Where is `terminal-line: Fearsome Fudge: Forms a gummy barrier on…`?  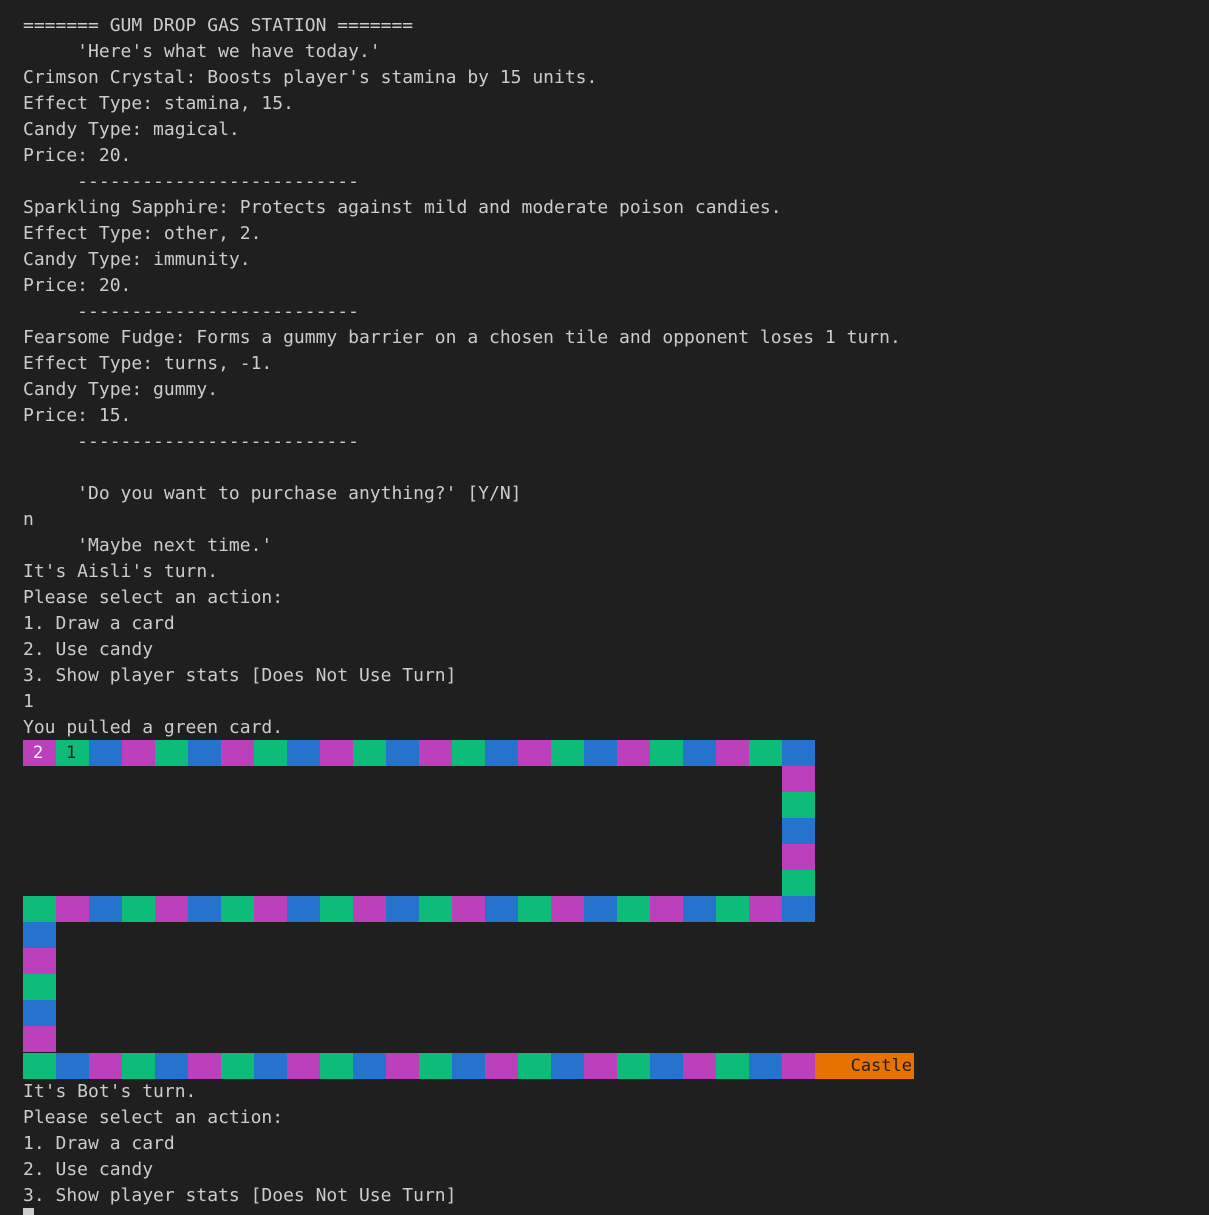 terminal-line: Fearsome Fudge: Forms a gummy barrier on… is located at coordinates (462, 337).